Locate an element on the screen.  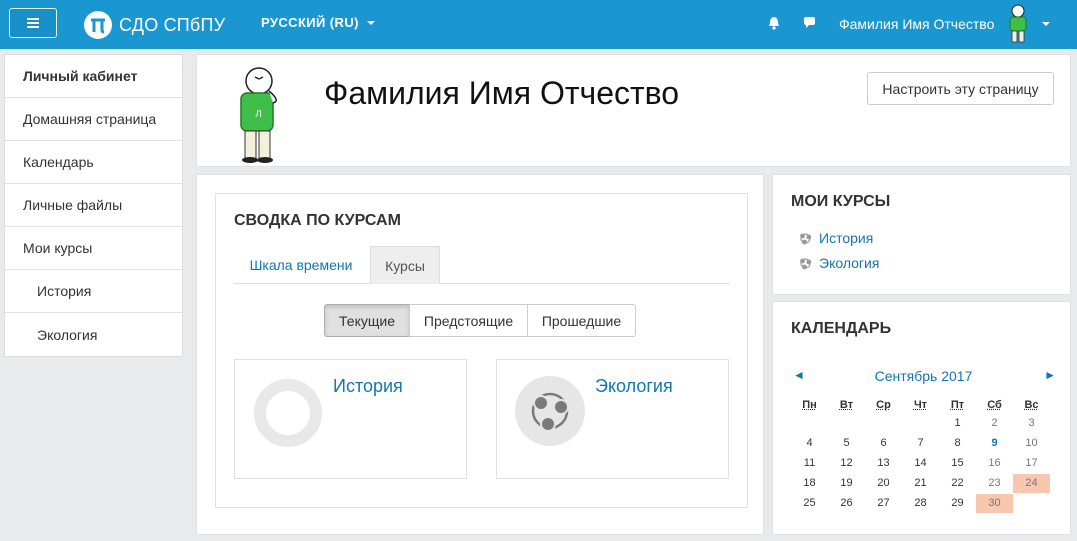
calendar-weekday: Пт is located at coordinates (957, 405).